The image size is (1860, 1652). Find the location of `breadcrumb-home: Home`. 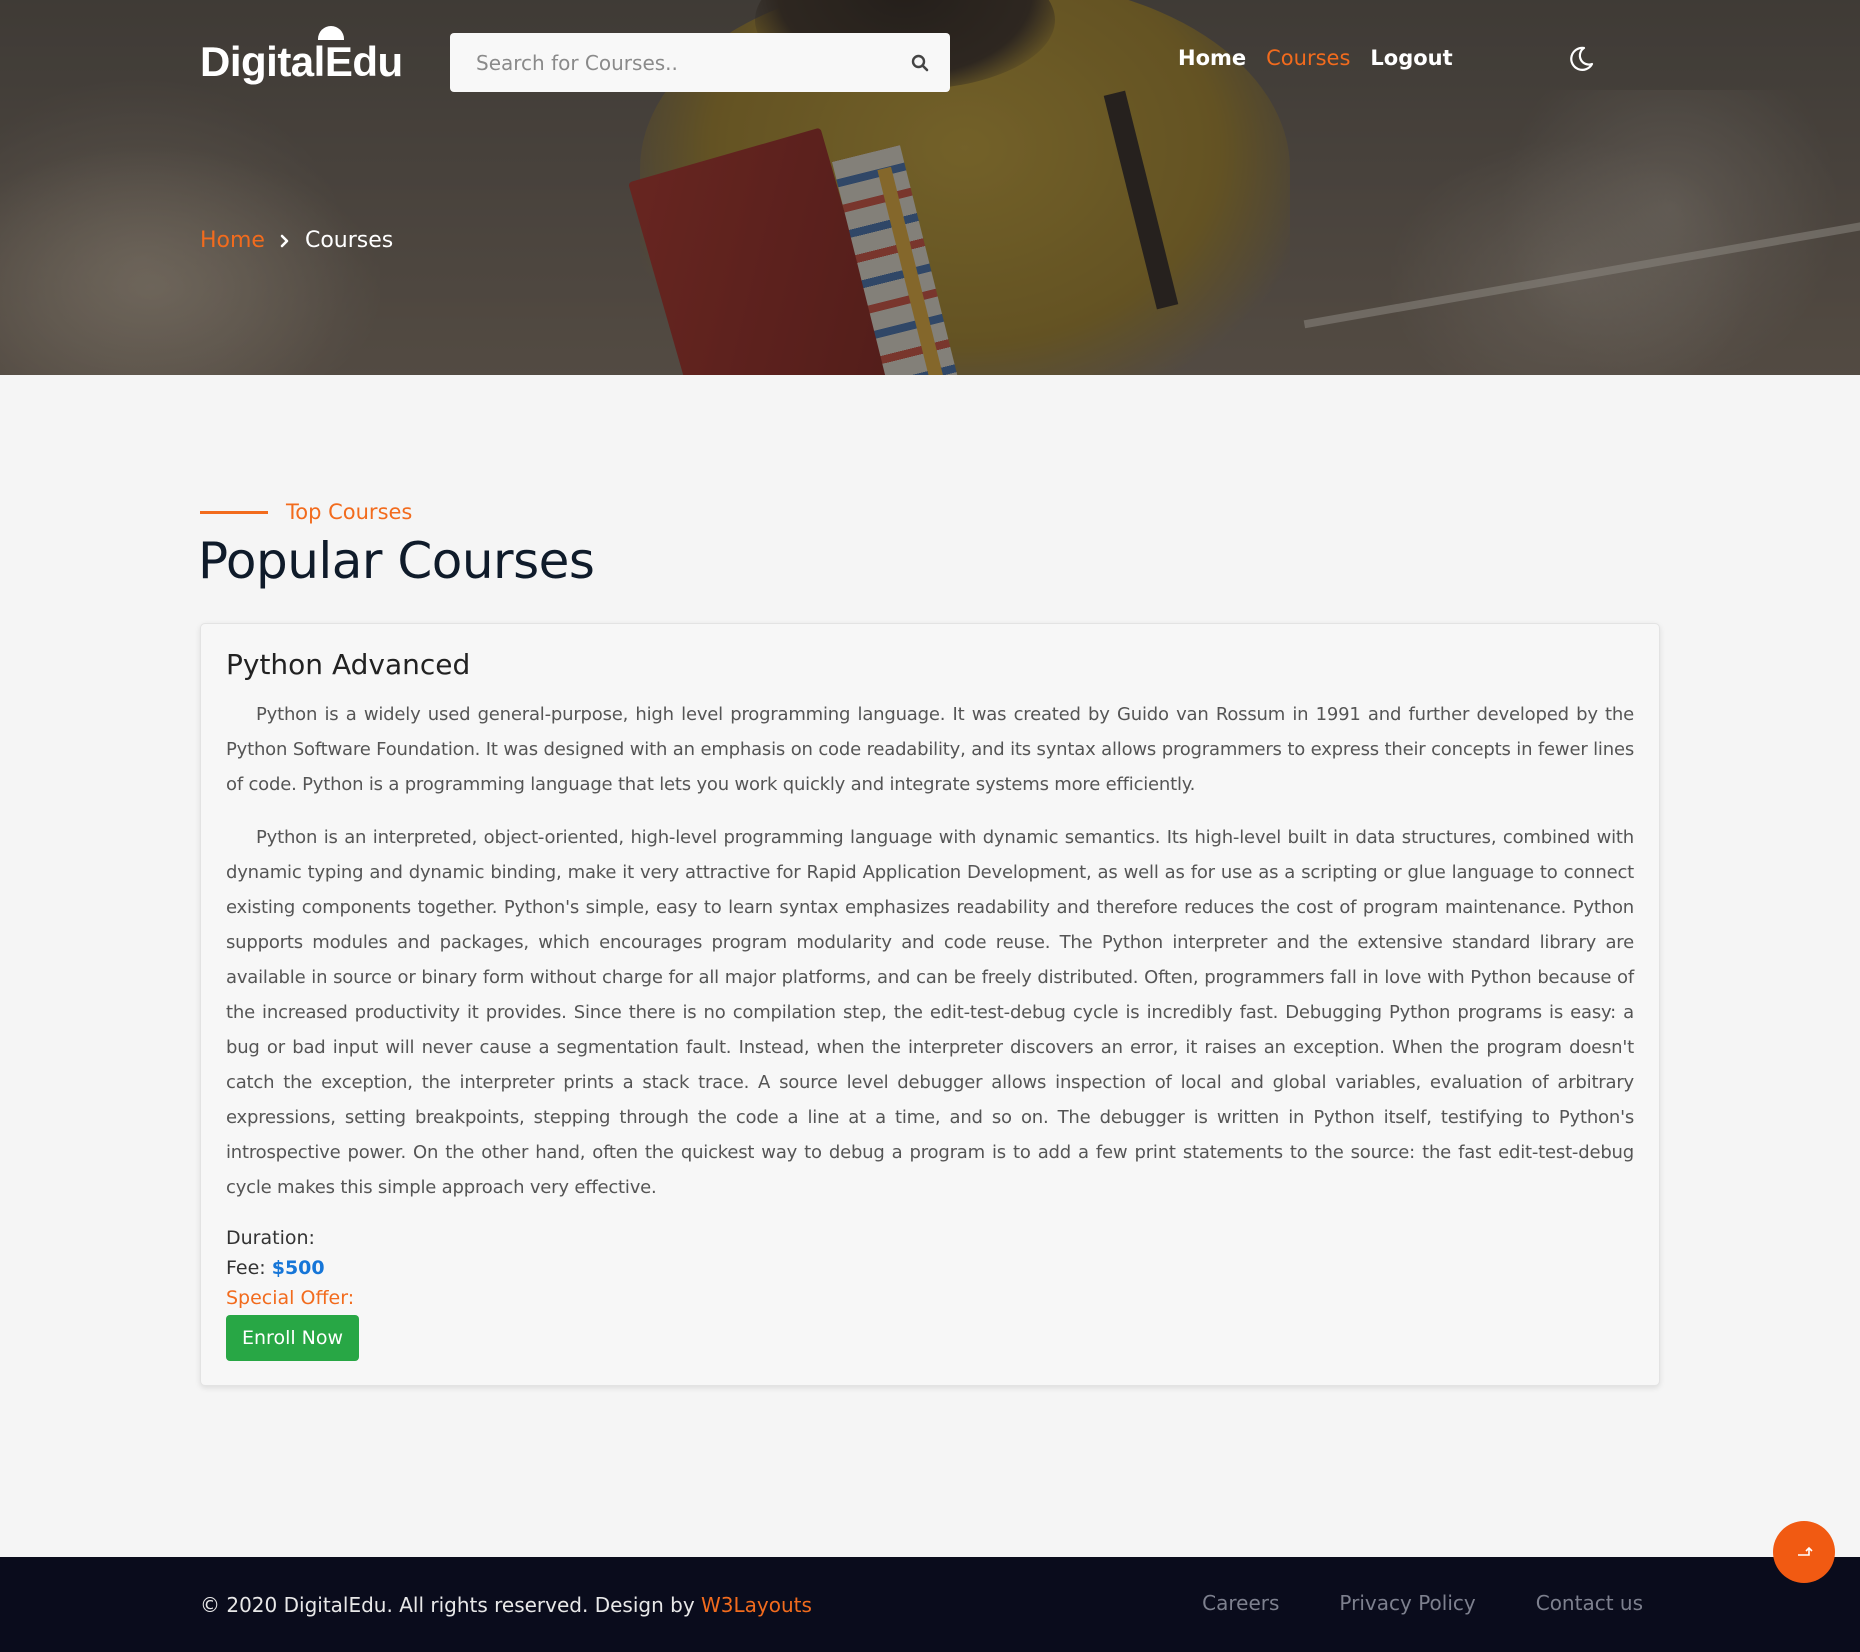

breadcrumb-home: Home is located at coordinates (232, 240).